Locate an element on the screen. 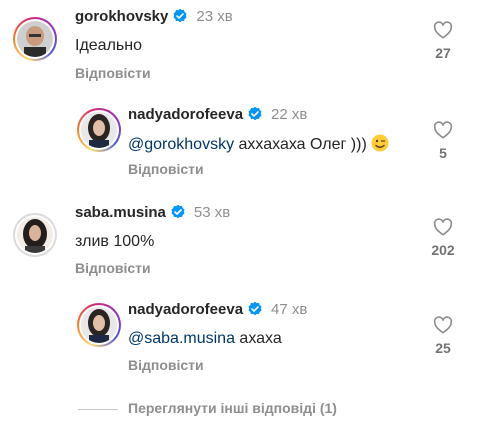 This screenshot has width=480, height=425. comment-text: Ідеально is located at coordinates (108, 45).